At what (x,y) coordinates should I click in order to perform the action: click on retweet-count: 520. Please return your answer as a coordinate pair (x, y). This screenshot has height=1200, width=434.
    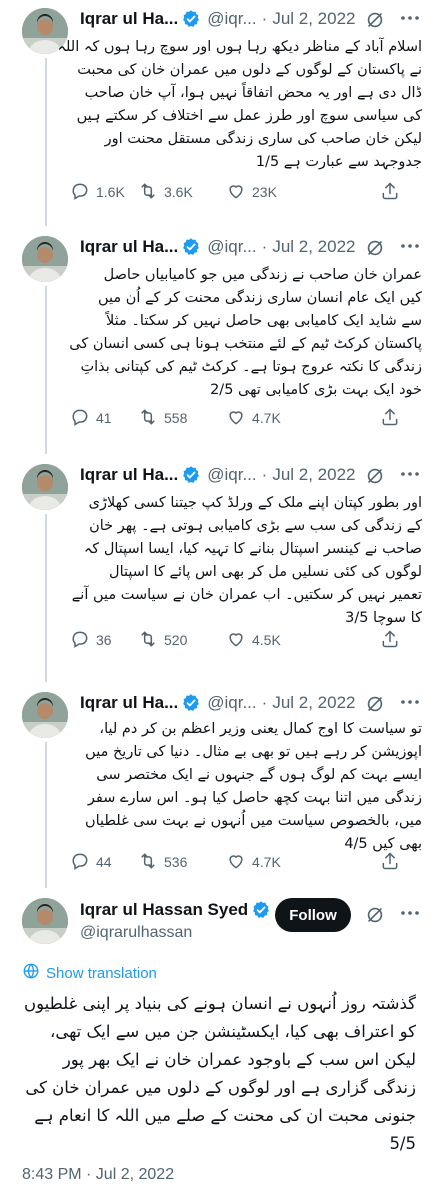
    Looking at the image, I should click on (176, 640).